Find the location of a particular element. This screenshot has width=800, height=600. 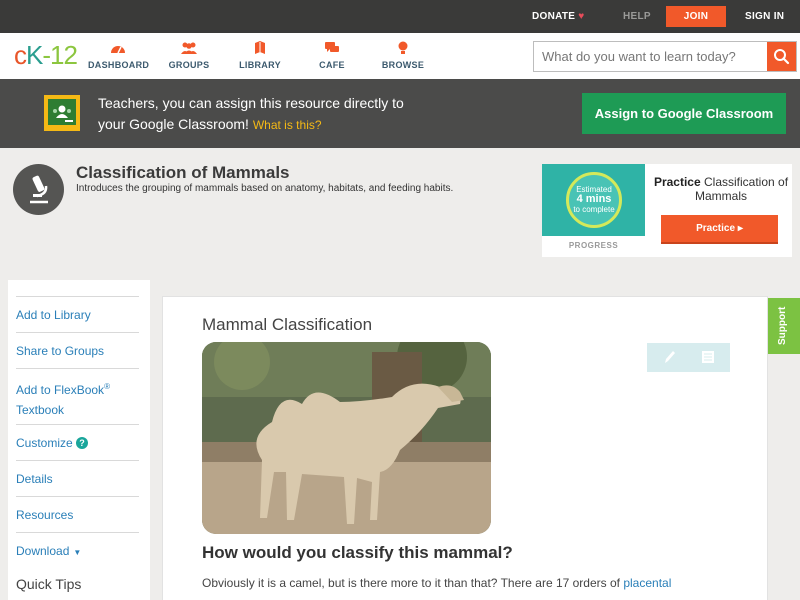

sidebar-customize: Customize ? is located at coordinates (77, 442).